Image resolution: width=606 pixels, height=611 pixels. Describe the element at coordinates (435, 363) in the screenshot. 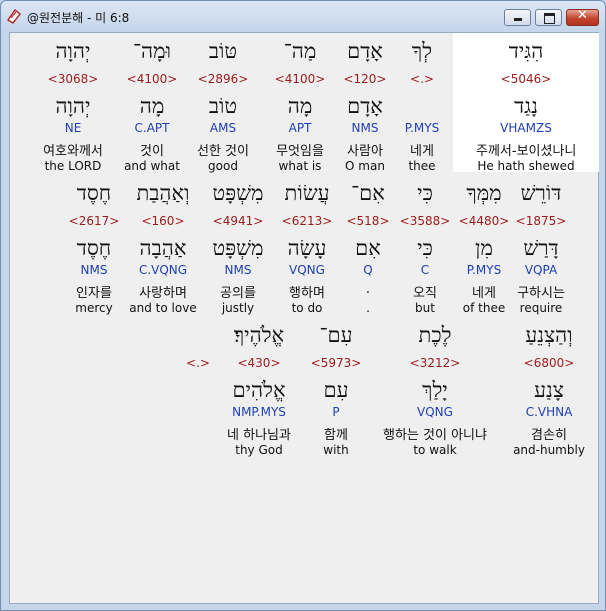

I see `strong-number: <3212>` at that location.